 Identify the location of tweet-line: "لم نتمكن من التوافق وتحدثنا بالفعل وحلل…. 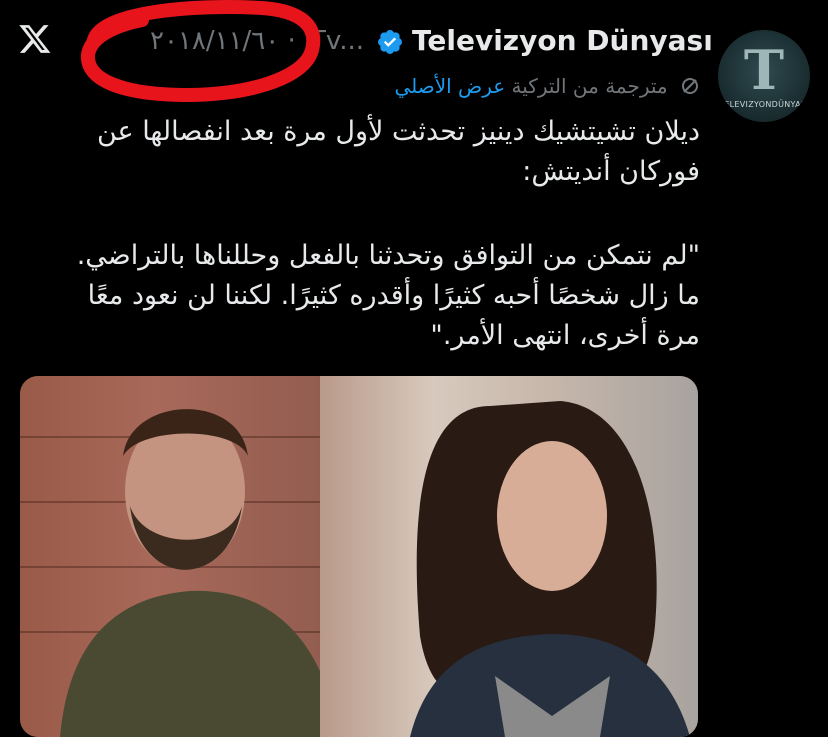
(388, 255).